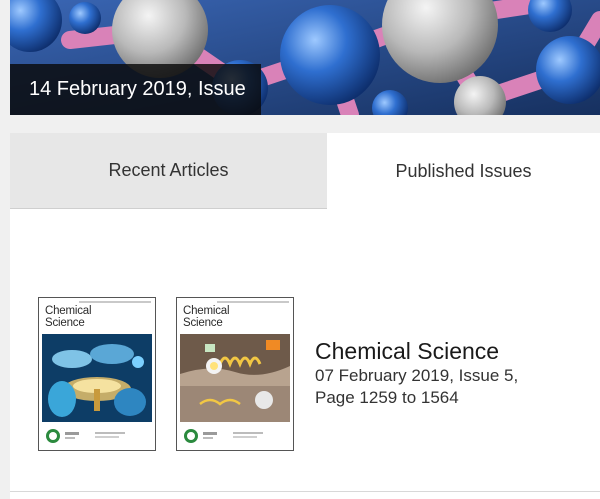 The width and height of the screenshot is (600, 499). I want to click on issue-date-line: 07 February 2019, Issue 5,, so click(417, 375).